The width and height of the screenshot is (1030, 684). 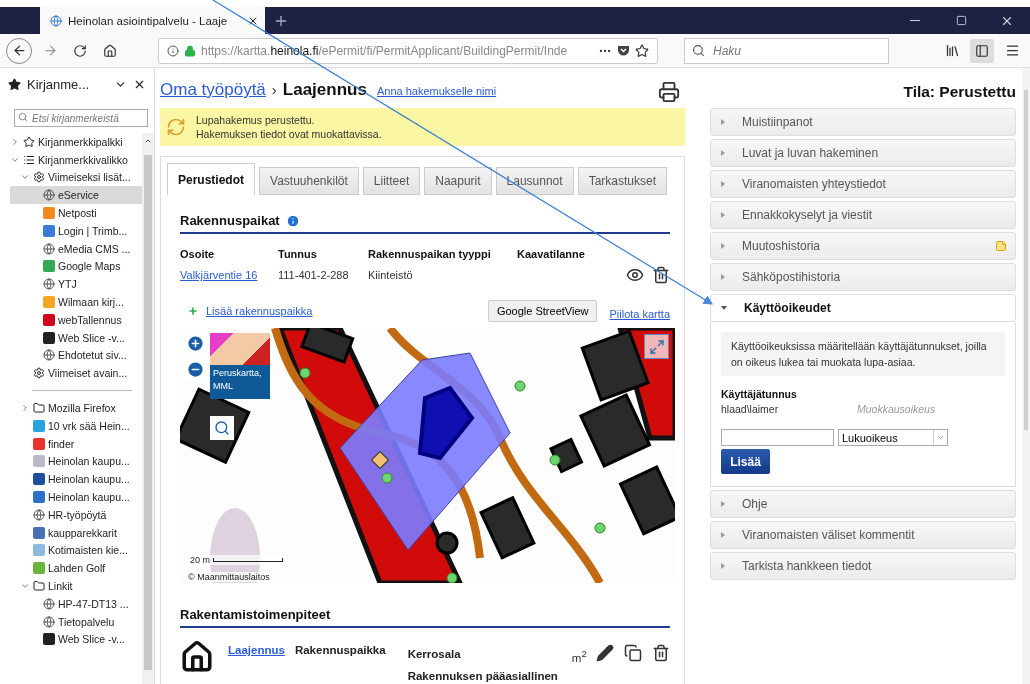 What do you see at coordinates (482, 675) in the screenshot?
I see `field-label: Rakennuksen pääasiallinen` at bounding box center [482, 675].